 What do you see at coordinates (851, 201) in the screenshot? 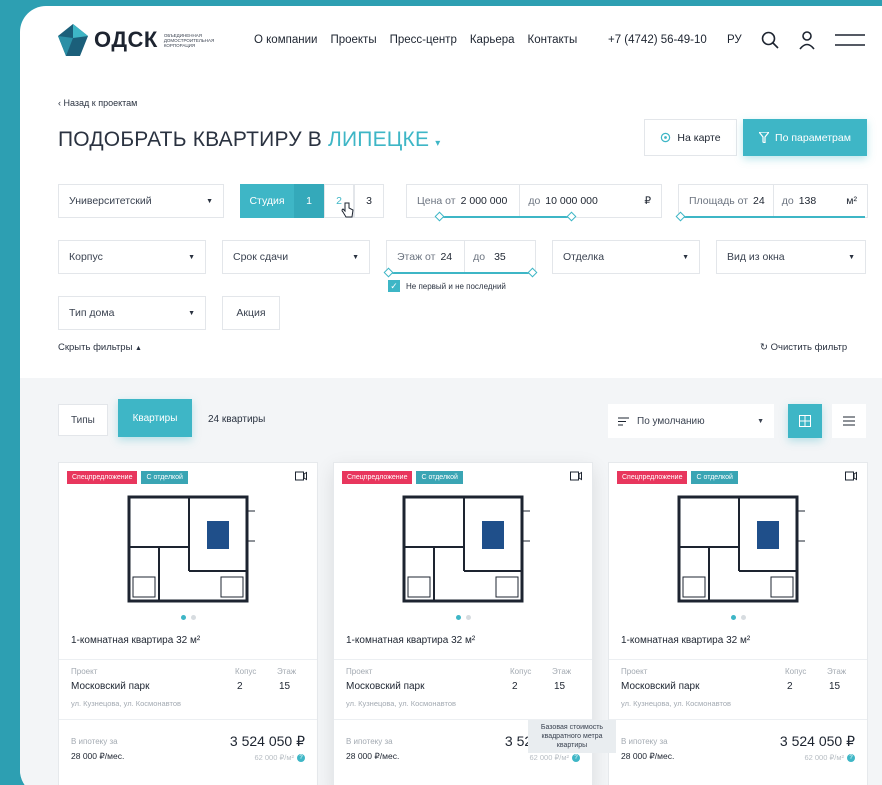
I see `area-unit: м²` at bounding box center [851, 201].